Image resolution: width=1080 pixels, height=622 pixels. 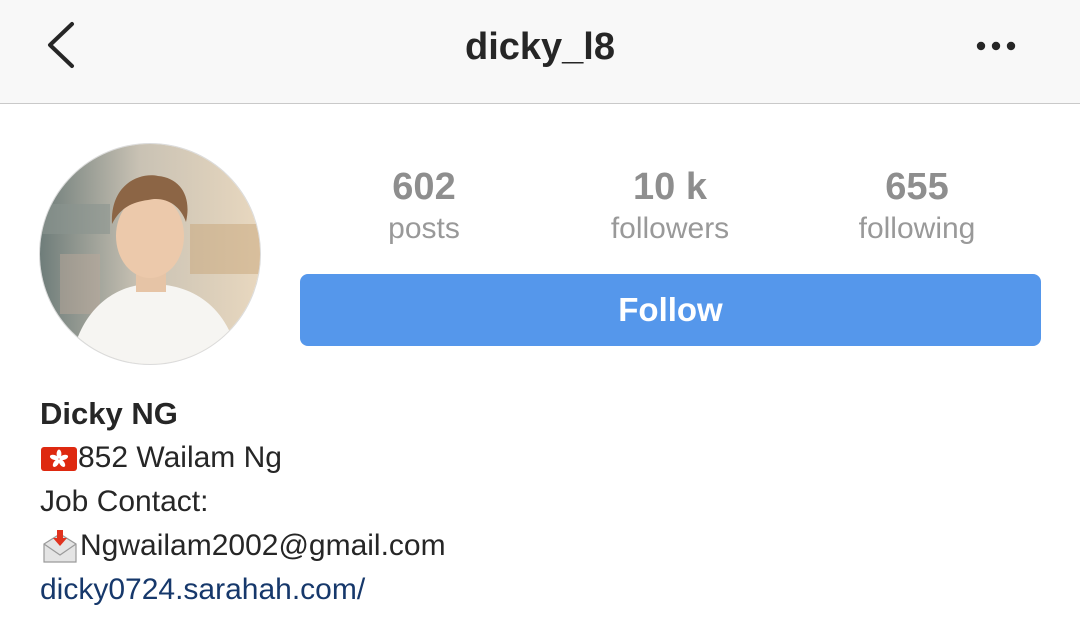 I want to click on bio-email-text: Ngwailam2002@gmail.com, so click(x=263, y=545).